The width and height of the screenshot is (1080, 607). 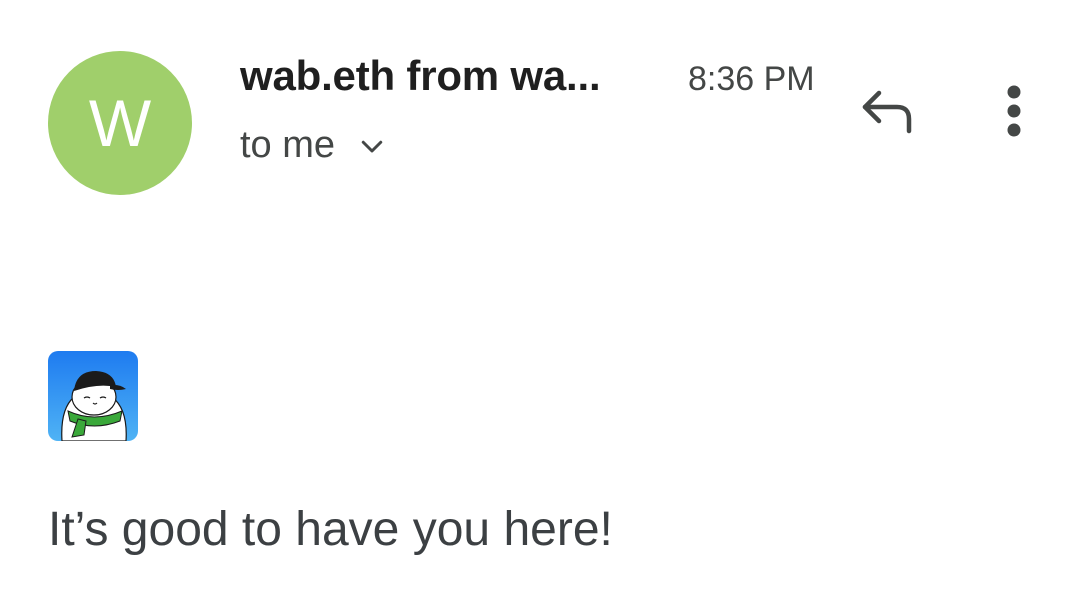 I want to click on recipient-label: to me, so click(x=288, y=145).